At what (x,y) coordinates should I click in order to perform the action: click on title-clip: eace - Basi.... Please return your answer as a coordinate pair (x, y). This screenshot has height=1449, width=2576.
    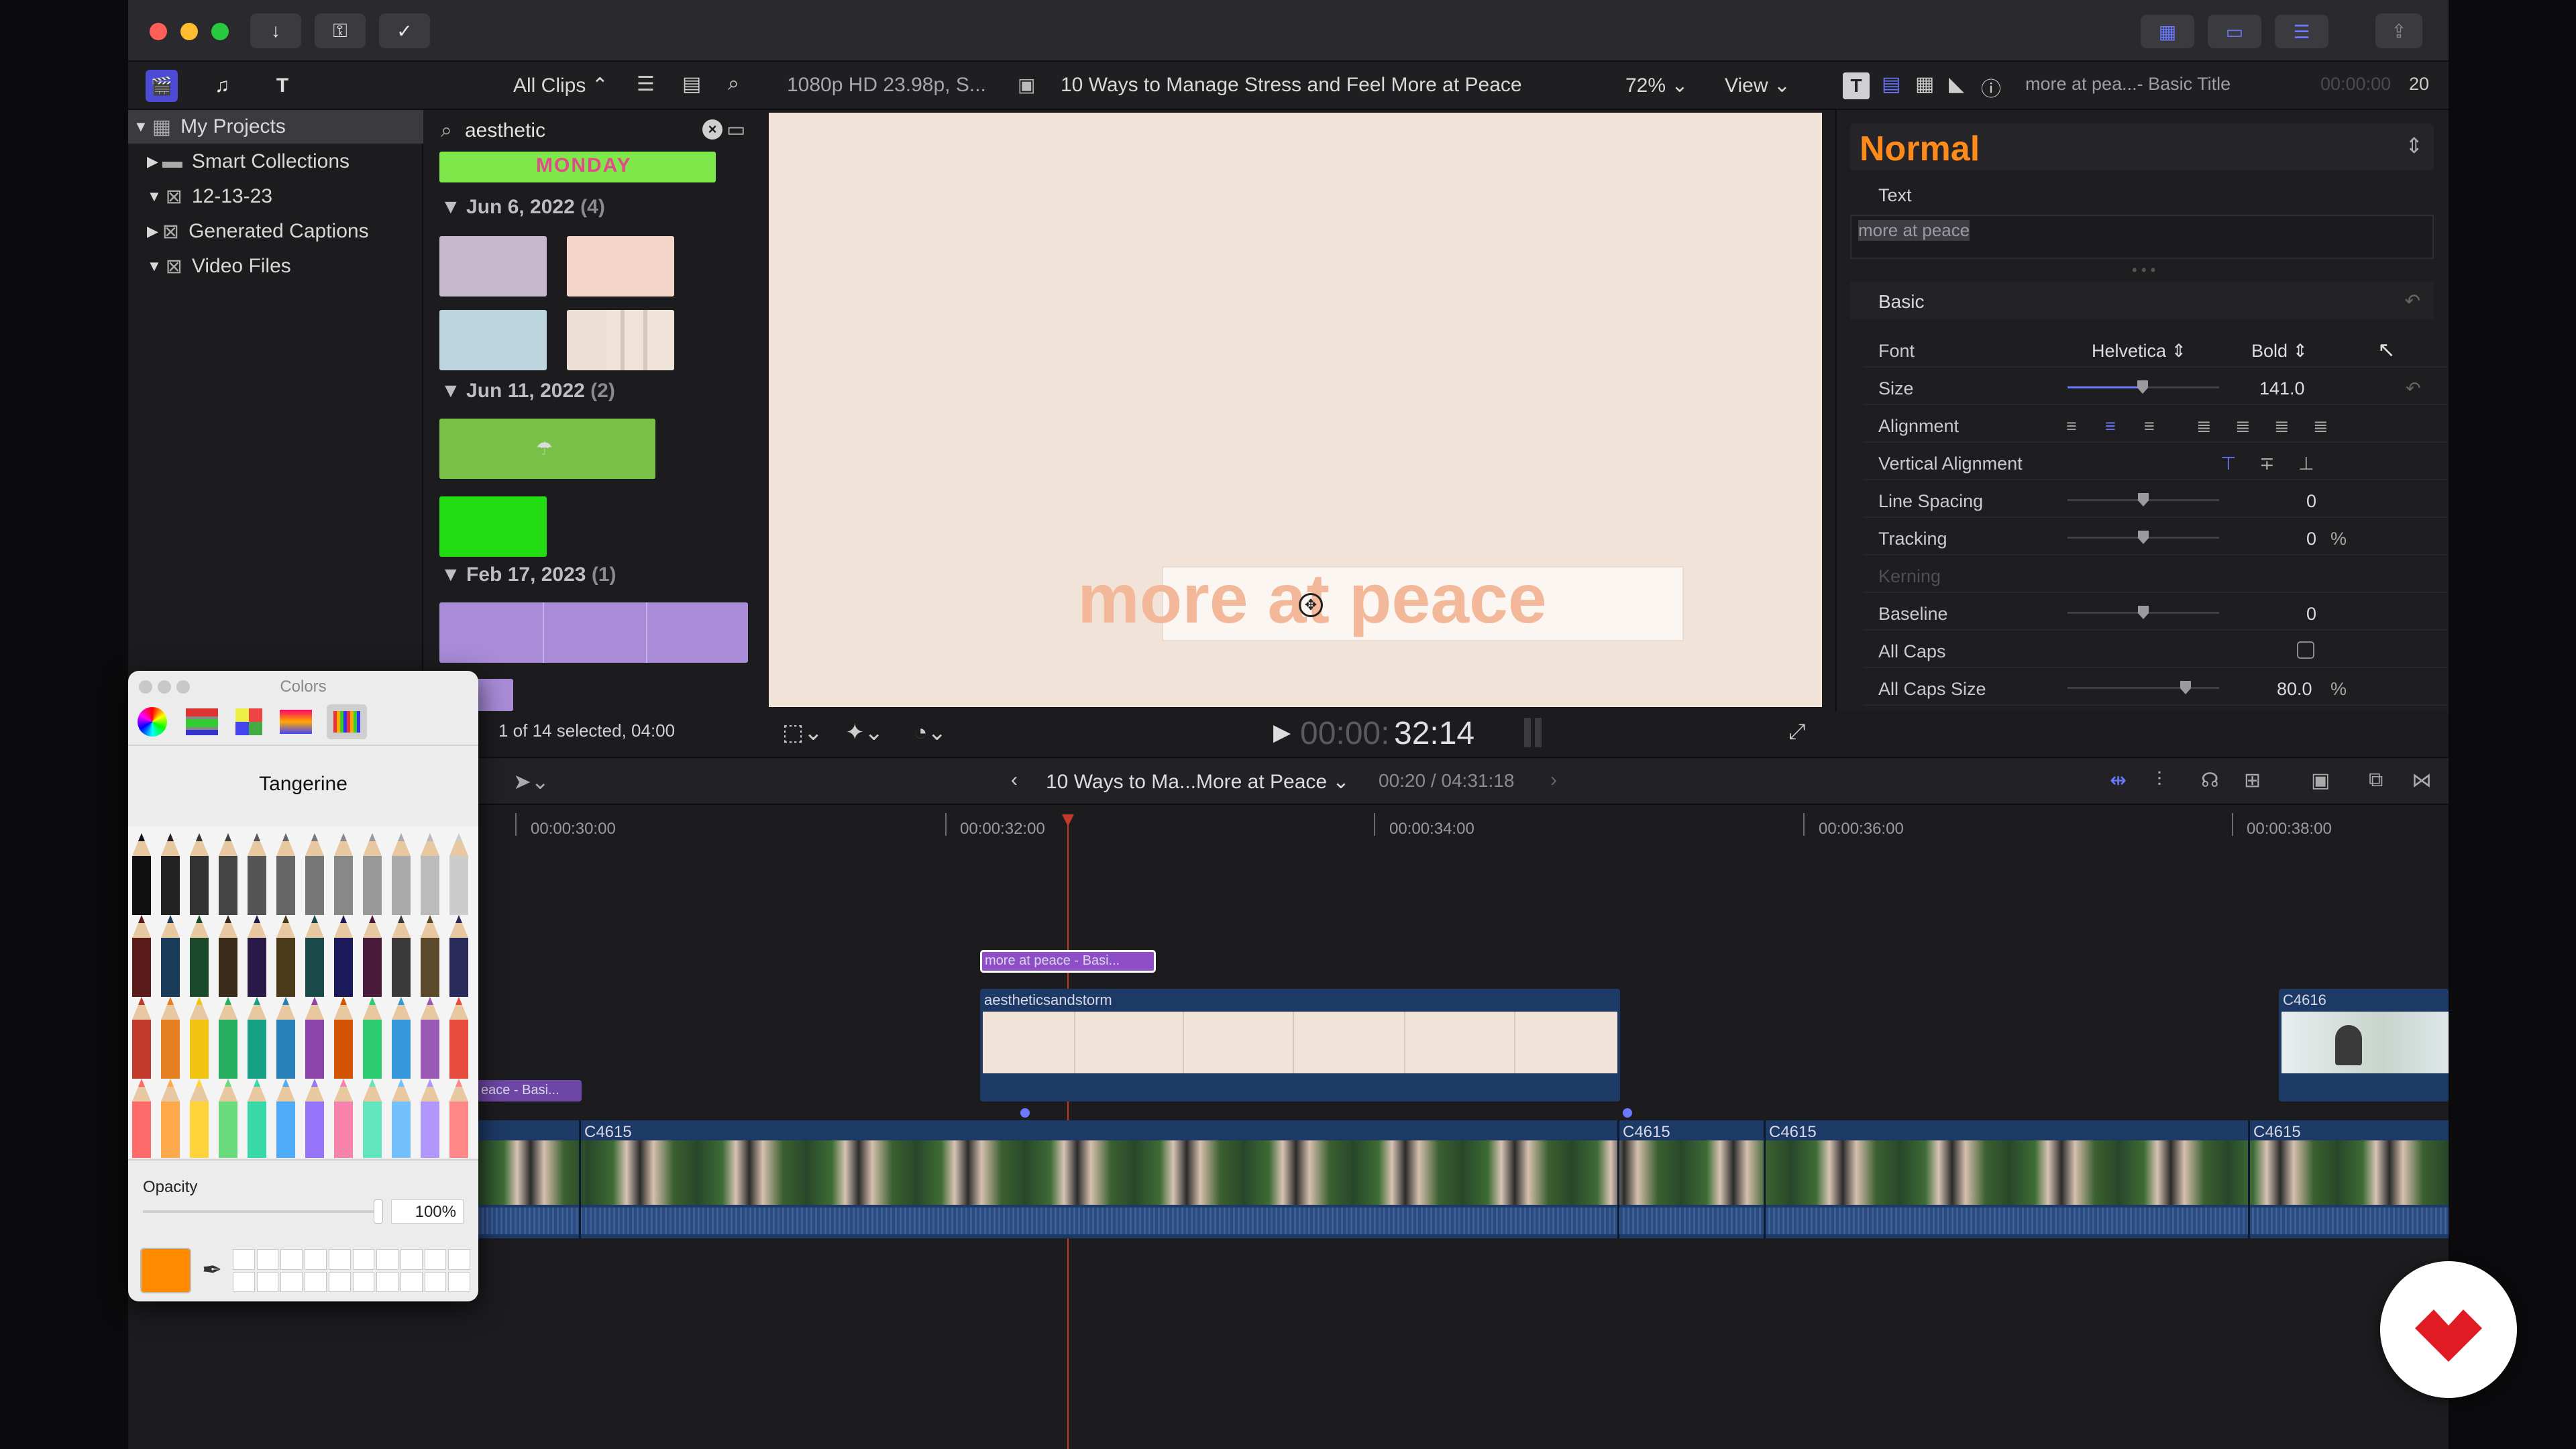
    Looking at the image, I should click on (529, 1091).